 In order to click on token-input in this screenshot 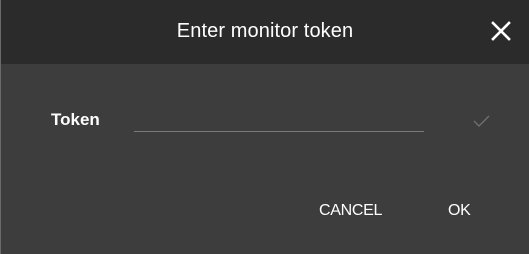, I will do `click(279, 118)`.